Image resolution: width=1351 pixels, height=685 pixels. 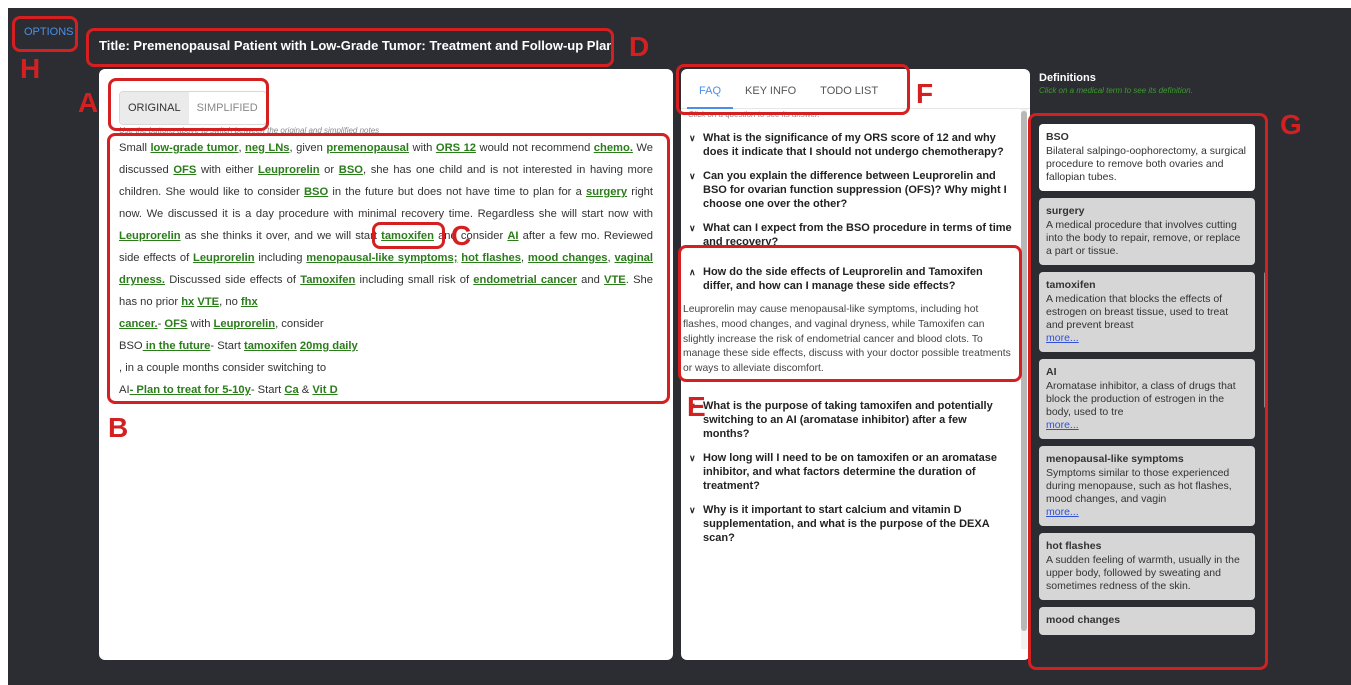 I want to click on note-text-segment: - Start, so click(x=227, y=346).